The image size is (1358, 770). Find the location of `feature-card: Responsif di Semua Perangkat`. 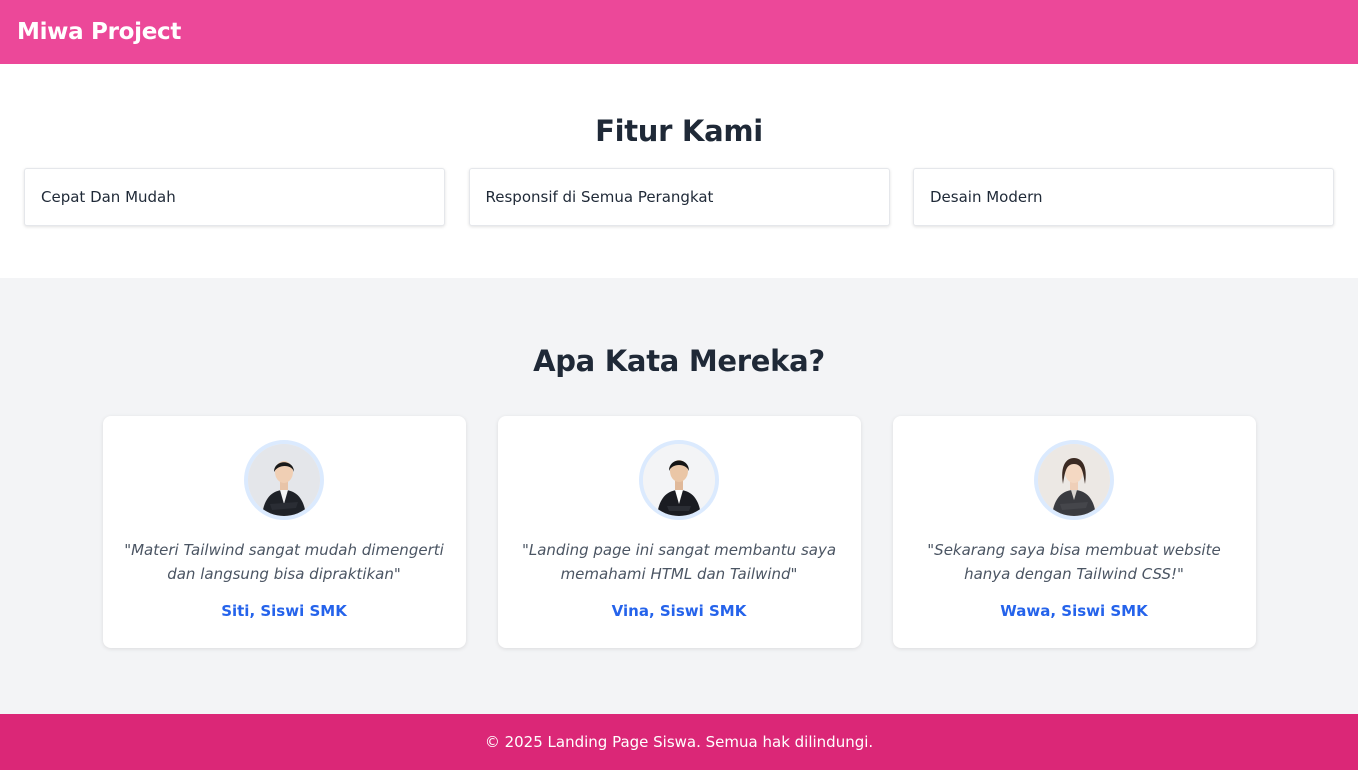

feature-card: Responsif di Semua Perangkat is located at coordinates (679, 197).